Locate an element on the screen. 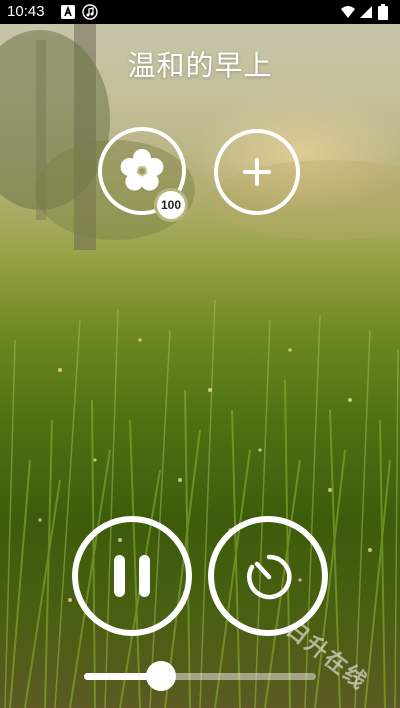 The width and height of the screenshot is (400, 708). pause-icon is located at coordinates (132, 576).